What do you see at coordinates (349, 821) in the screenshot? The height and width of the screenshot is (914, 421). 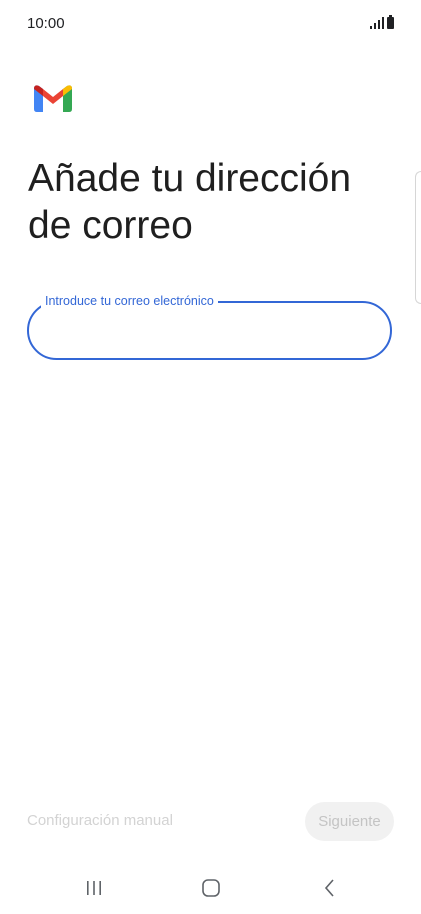 I see `next-button: Siguiente` at bounding box center [349, 821].